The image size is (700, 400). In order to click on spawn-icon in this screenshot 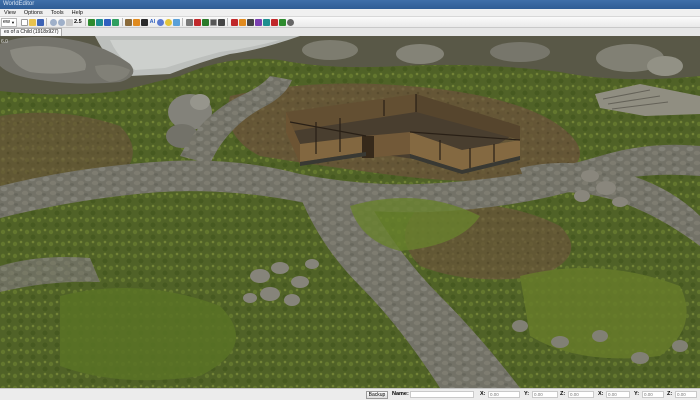, I will do `click(258, 22)`.